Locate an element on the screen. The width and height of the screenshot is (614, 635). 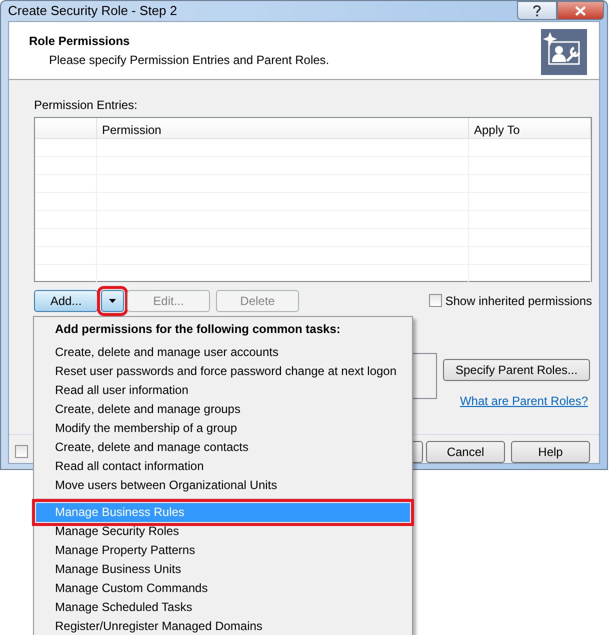
menu-item: Manage Business Units is located at coordinates (223, 569).